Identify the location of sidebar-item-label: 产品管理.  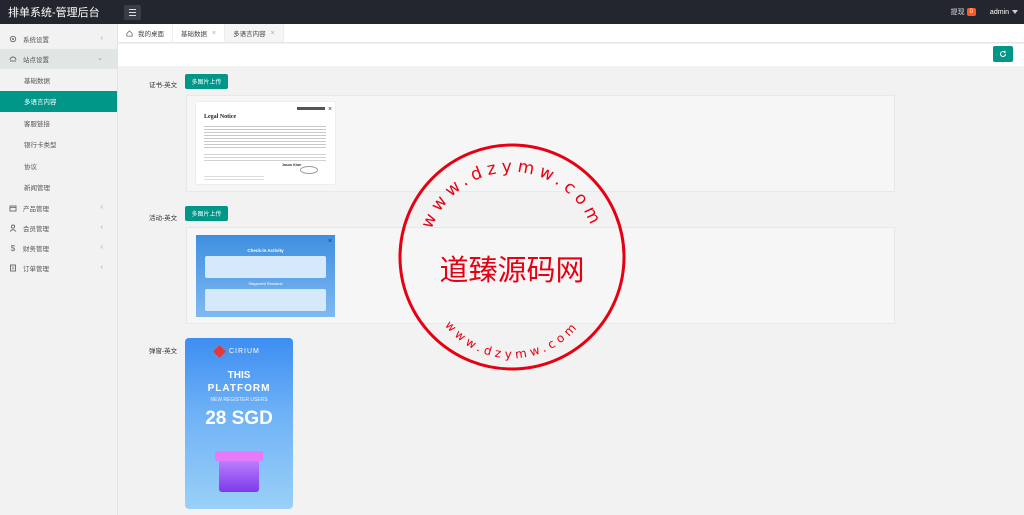
(36, 209).